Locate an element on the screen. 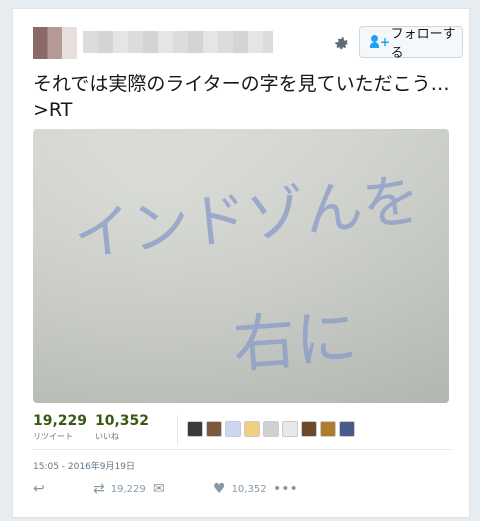  retweet-count: 19,229 is located at coordinates (128, 489).